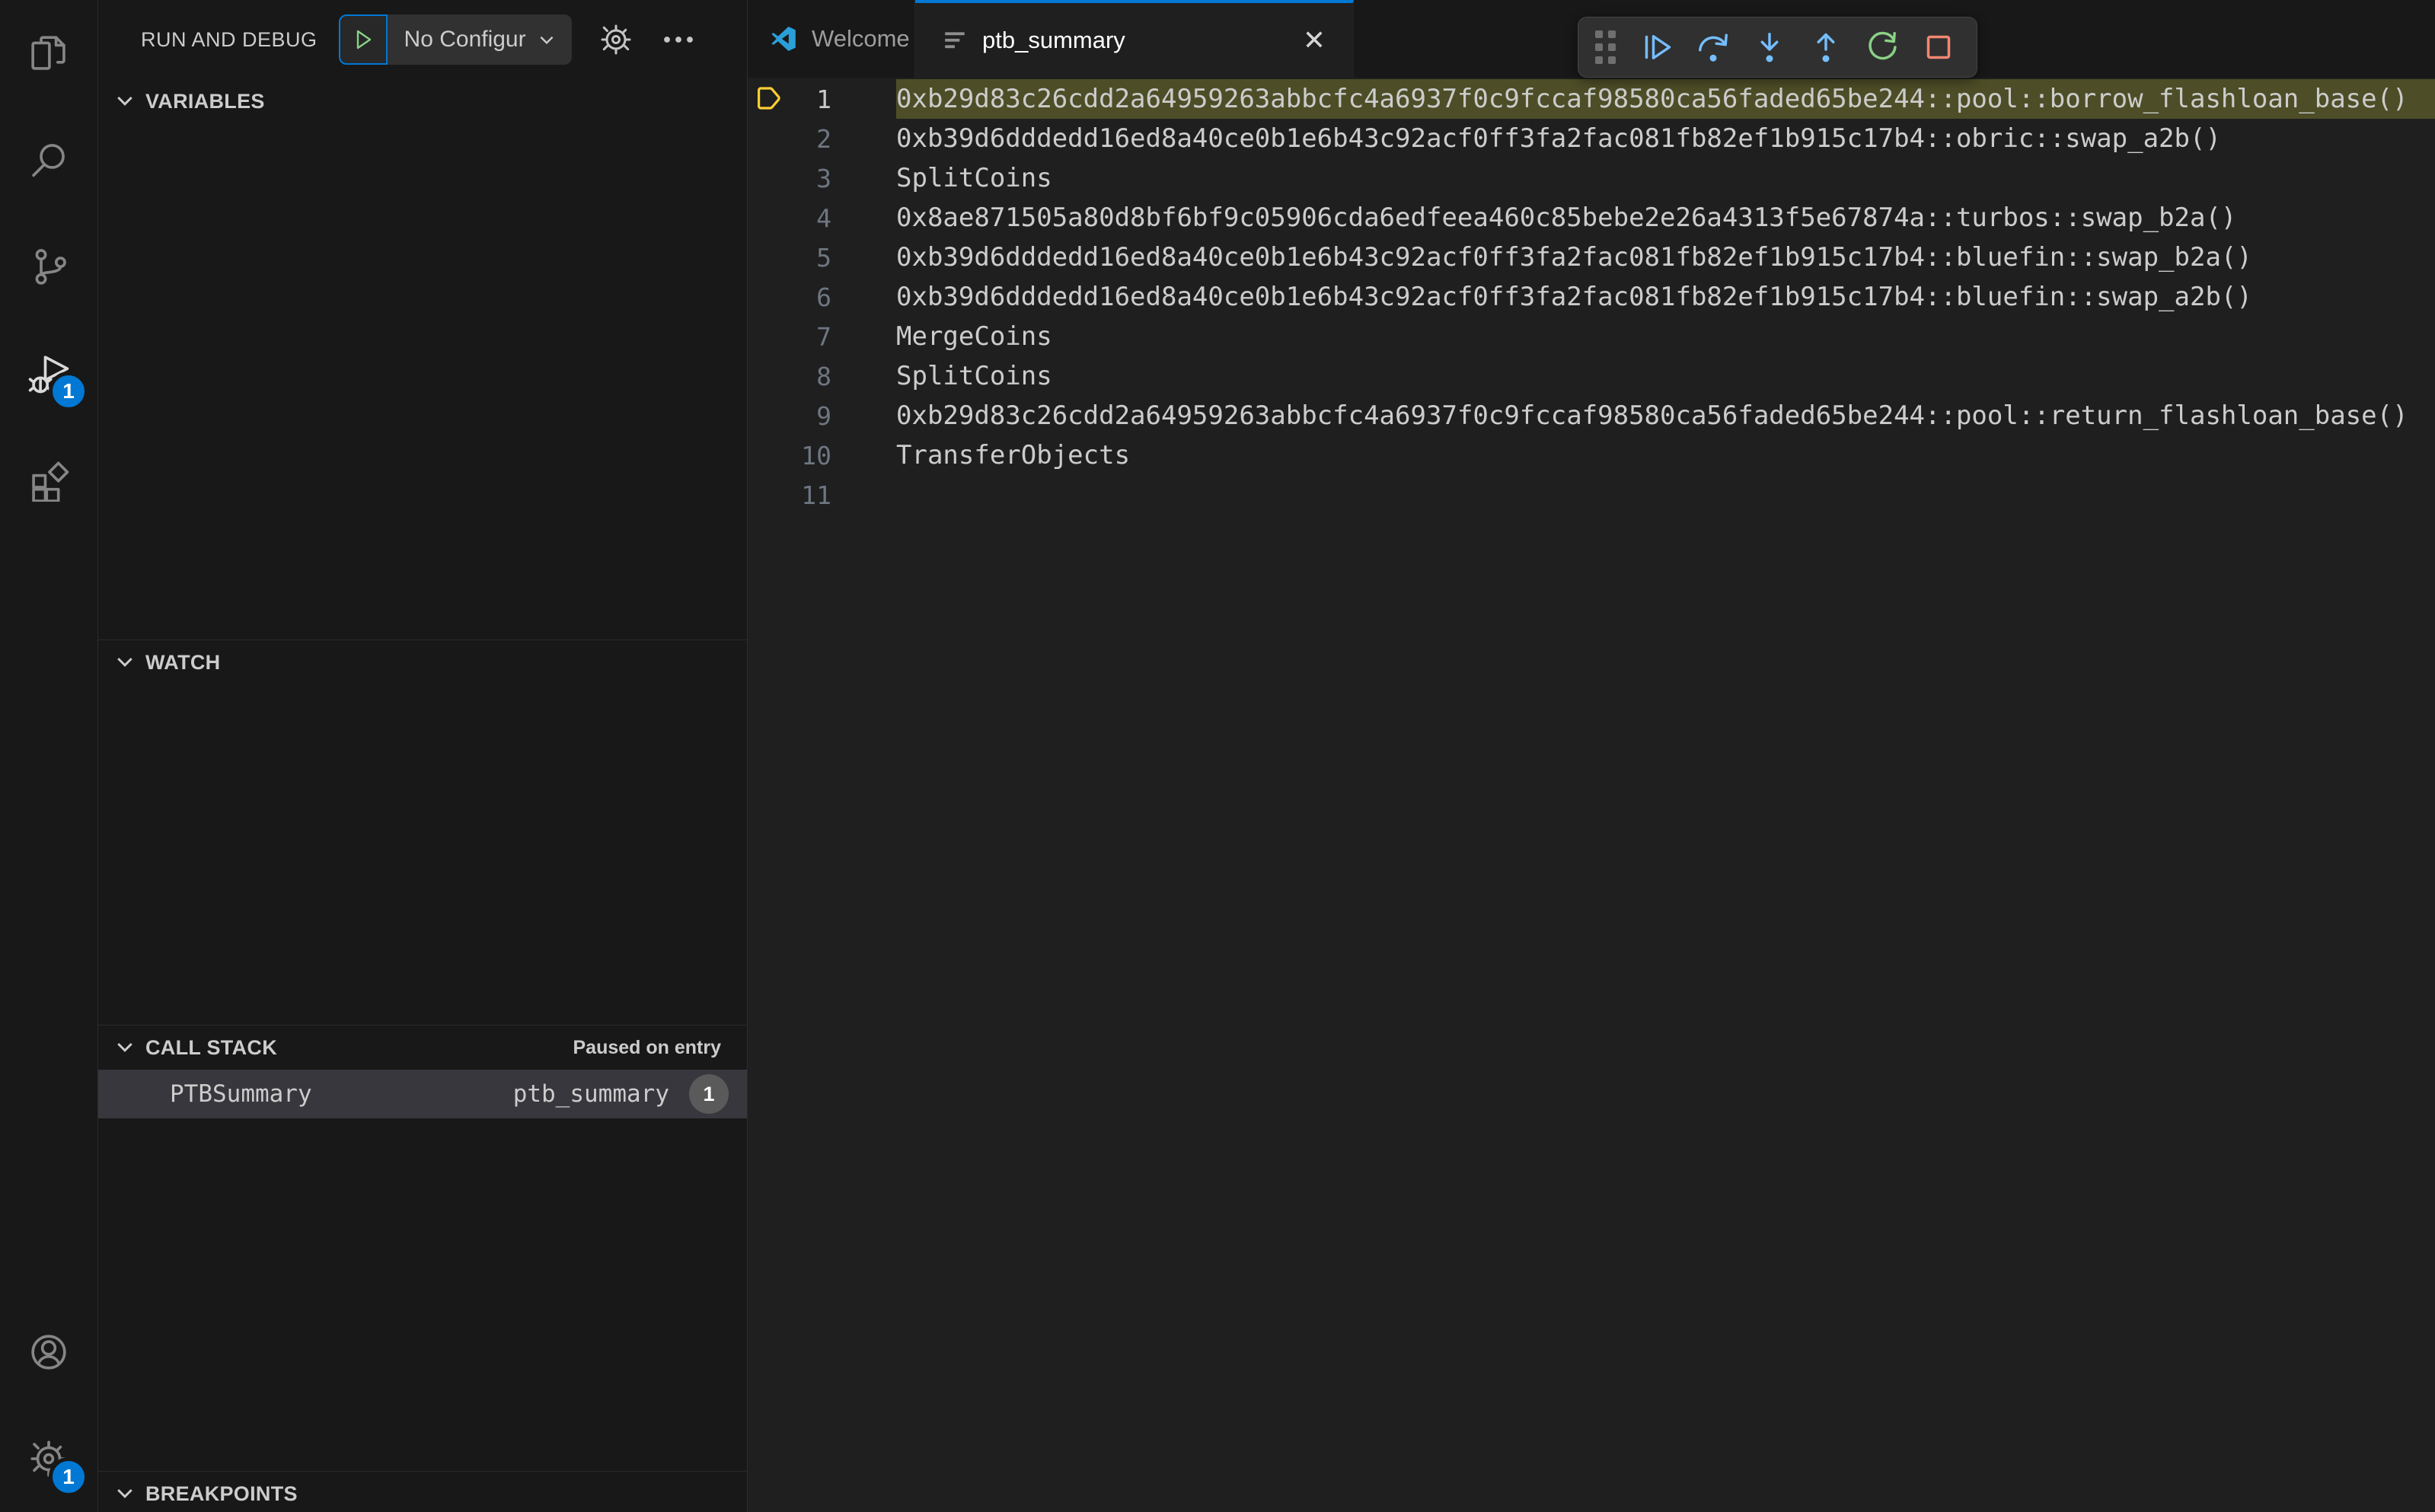 This screenshot has width=2435, height=1512. I want to click on sidebar-item-explorer, so click(48, 53).